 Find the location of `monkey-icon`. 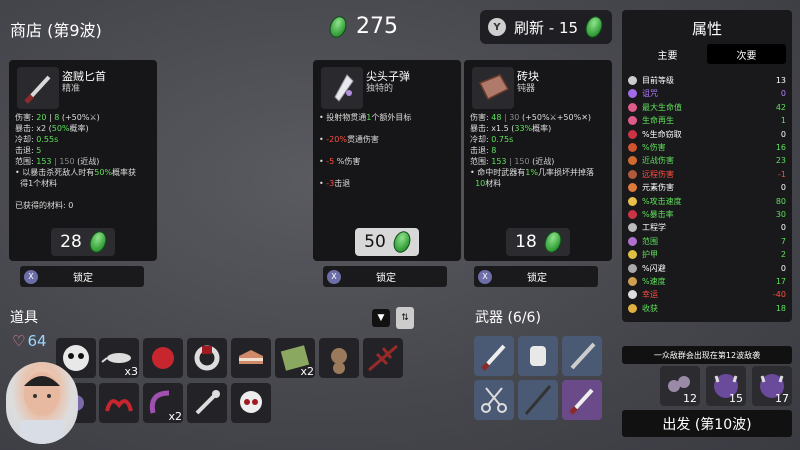

monkey-icon is located at coordinates (339, 361).